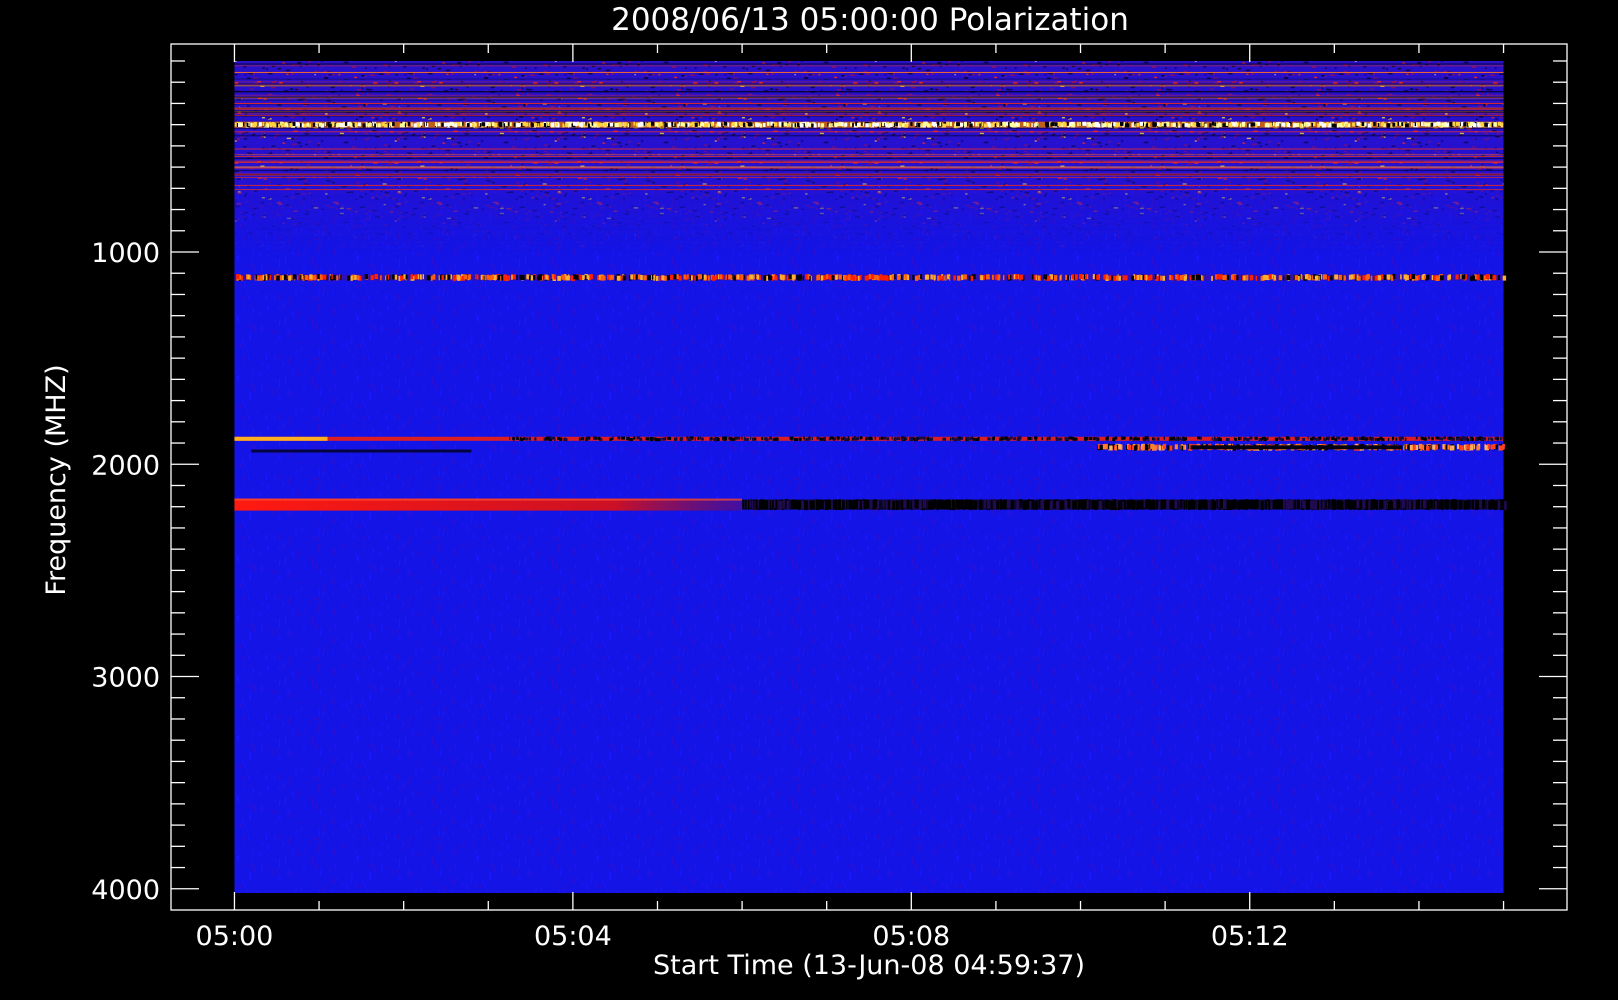 This screenshot has height=1000, width=1618. I want to click on feature-dots, so click(1124, 505).